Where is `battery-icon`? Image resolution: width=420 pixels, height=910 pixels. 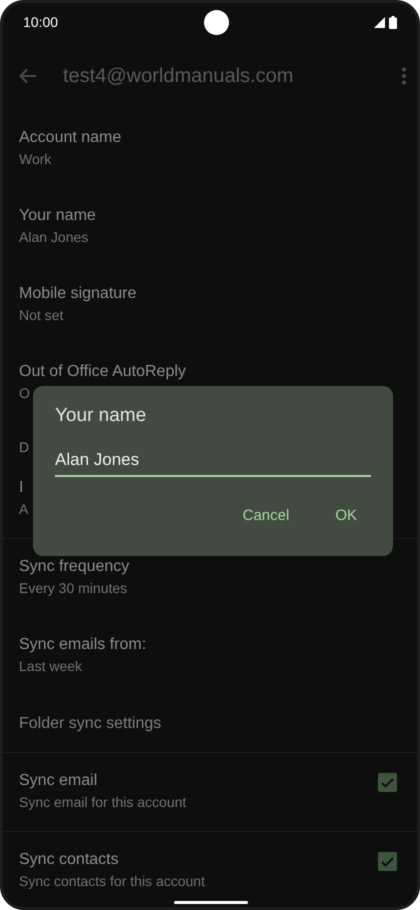
battery-icon is located at coordinates (392, 22).